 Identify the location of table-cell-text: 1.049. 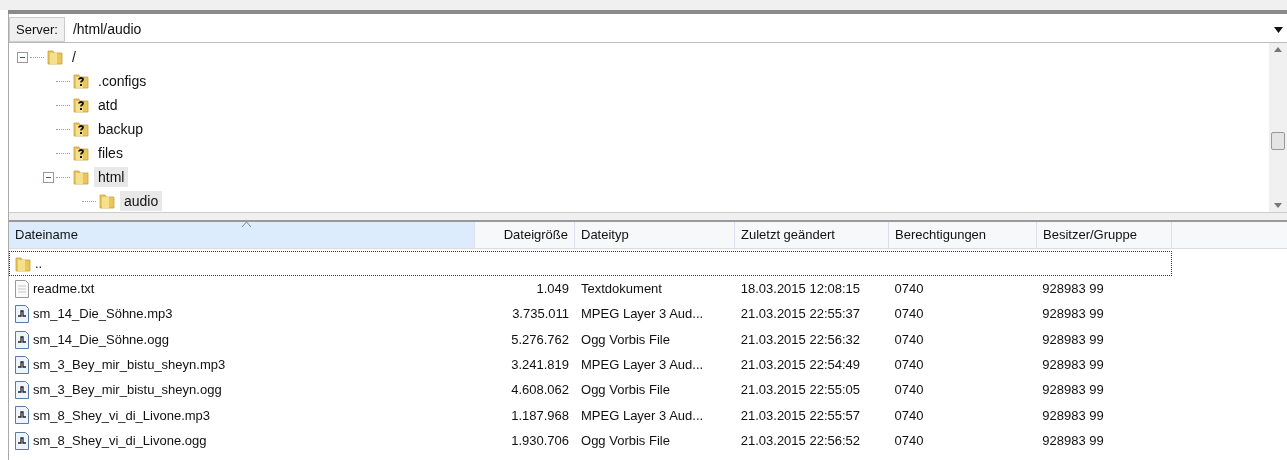
(552, 289).